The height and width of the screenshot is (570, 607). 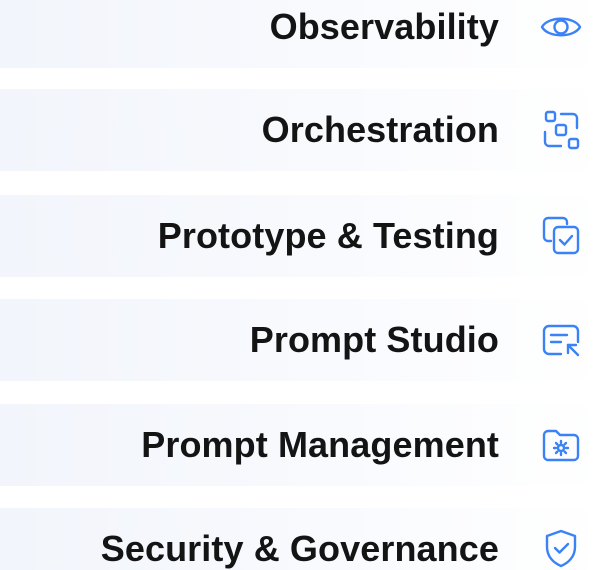 I want to click on feature-row-prompt-management: Prompt Management, so click(x=303, y=445).